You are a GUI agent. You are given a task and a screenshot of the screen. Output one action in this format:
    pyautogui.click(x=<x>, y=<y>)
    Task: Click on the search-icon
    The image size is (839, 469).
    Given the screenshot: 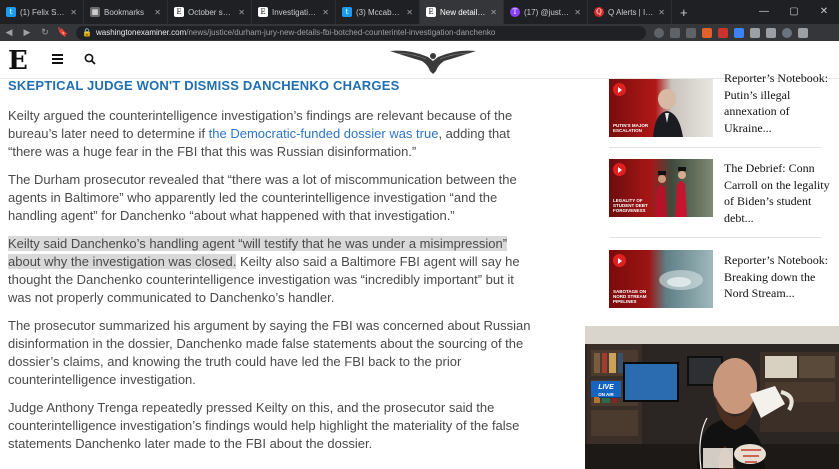 What is the action you would take?
    pyautogui.click(x=90, y=59)
    